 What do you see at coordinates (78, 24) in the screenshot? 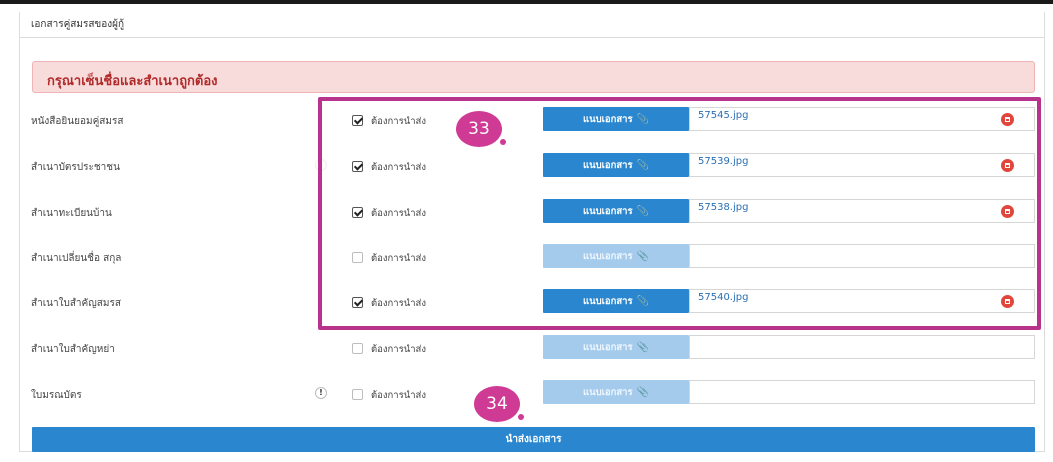
I see `section-title: เอกสารคู่สมรสของผู้กู้` at bounding box center [78, 24].